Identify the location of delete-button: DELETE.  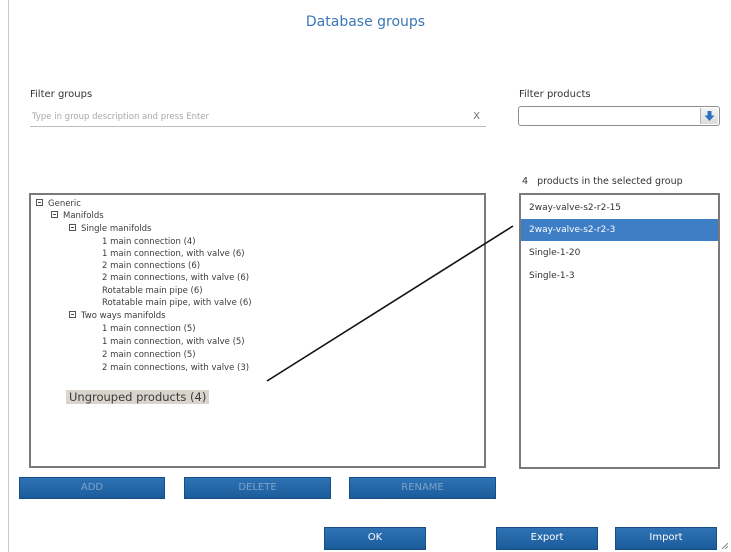
(257, 488).